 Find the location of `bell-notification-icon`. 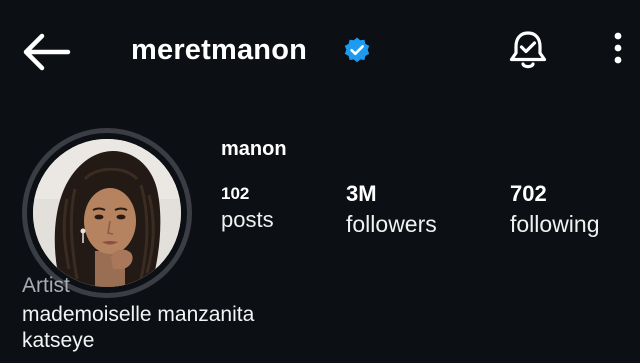

bell-notification-icon is located at coordinates (528, 50).